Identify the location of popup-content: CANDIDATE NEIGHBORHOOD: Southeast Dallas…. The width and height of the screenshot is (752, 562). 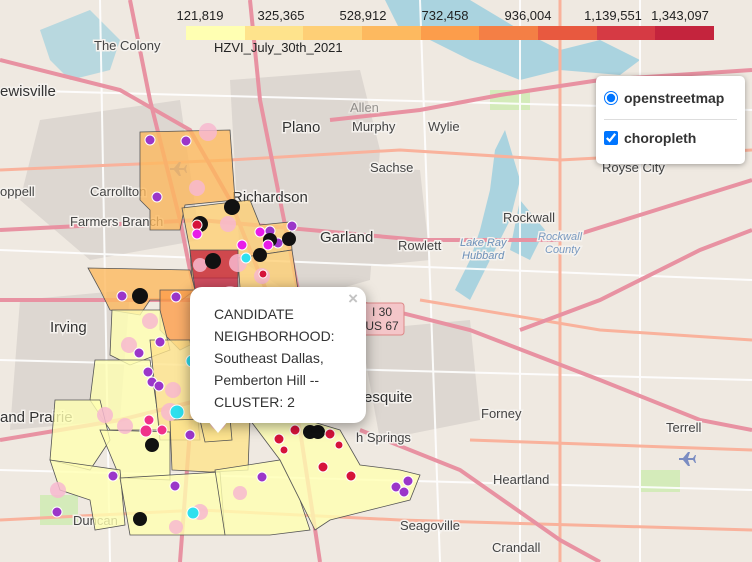
(274, 358).